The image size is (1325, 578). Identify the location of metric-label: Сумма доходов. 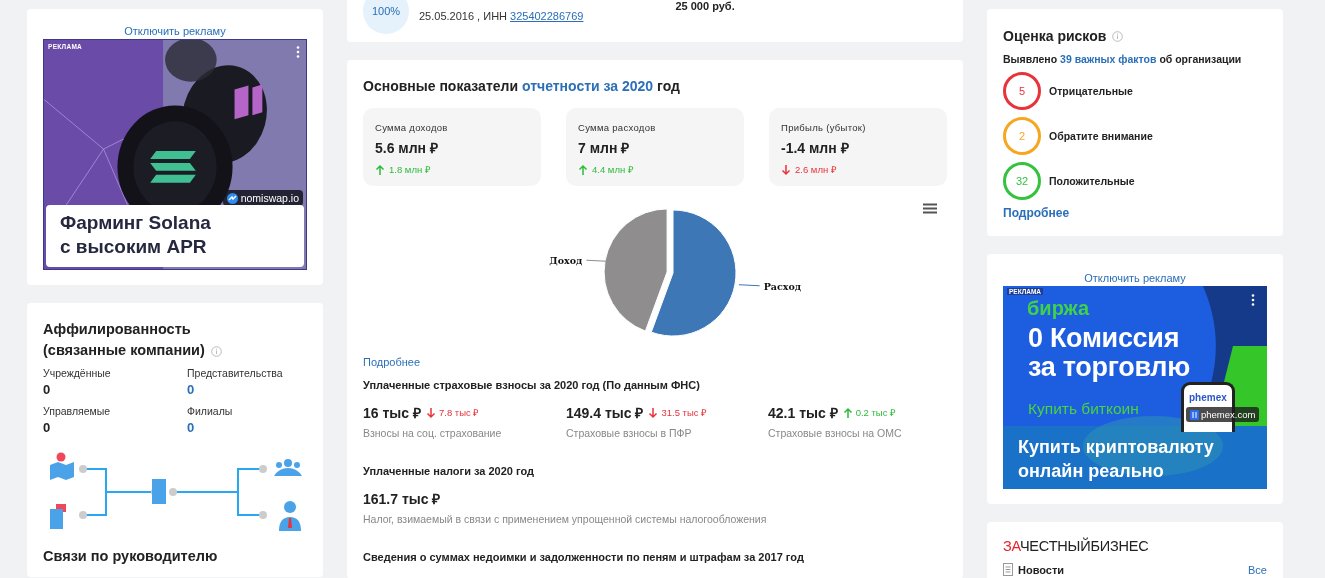
(412, 127).